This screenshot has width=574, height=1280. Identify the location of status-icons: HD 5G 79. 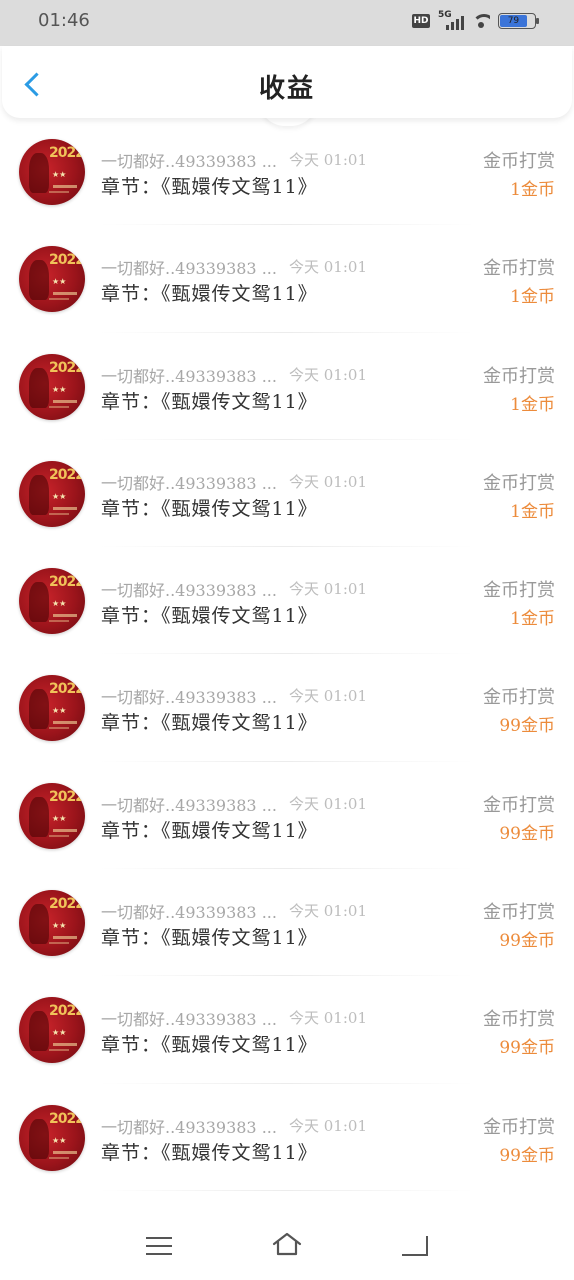
(475, 20).